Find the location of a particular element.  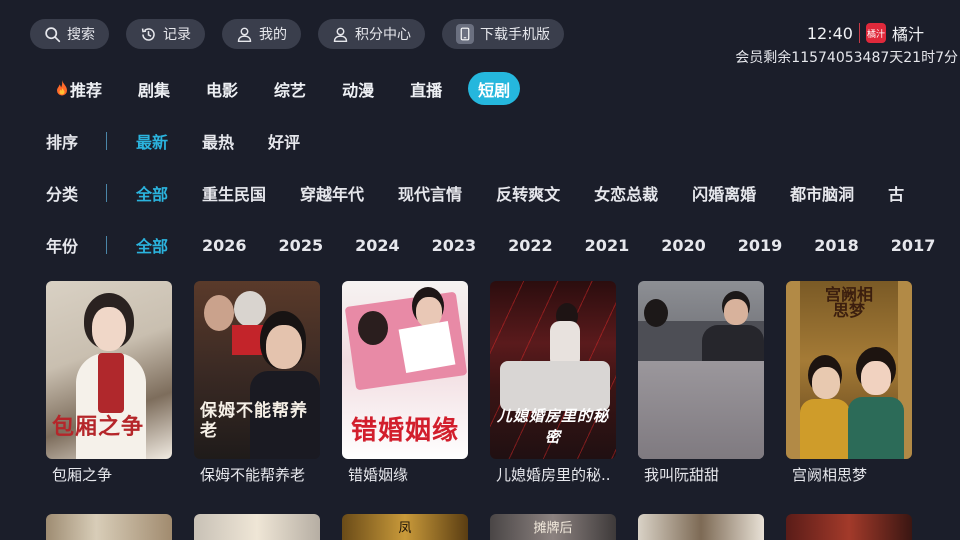

clock: 12:40 is located at coordinates (829, 33).